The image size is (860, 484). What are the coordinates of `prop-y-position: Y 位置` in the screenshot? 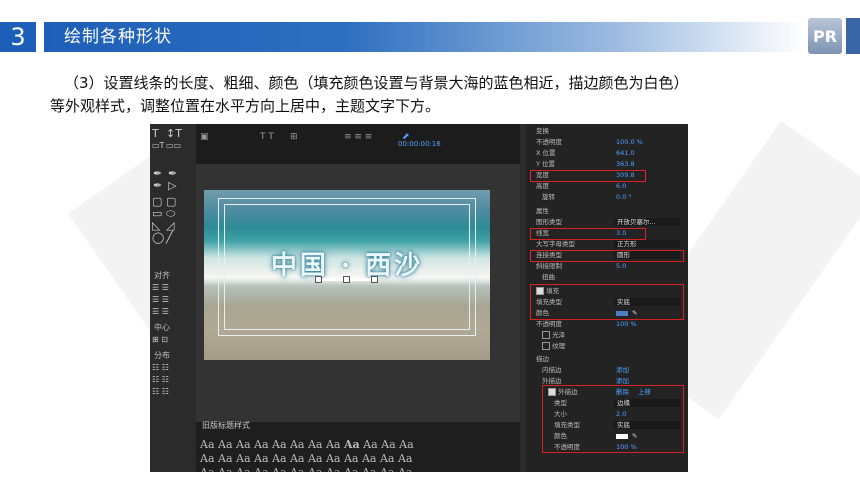 It's located at (546, 164).